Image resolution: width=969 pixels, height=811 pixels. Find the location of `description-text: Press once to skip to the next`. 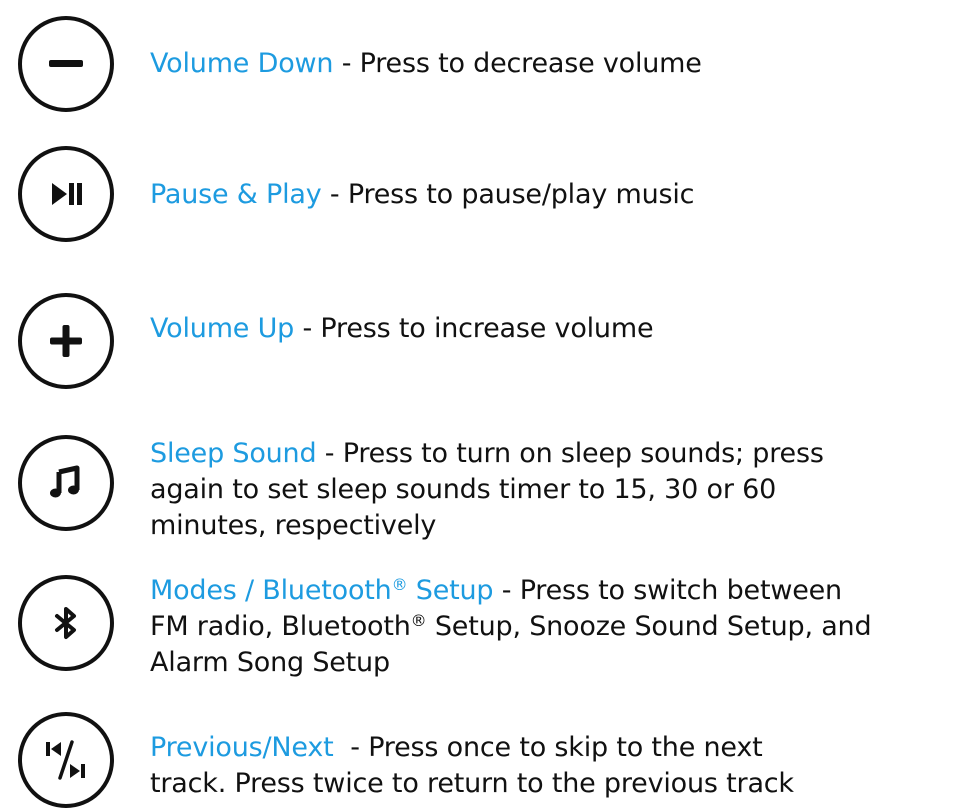

description-text: Press once to skip to the next is located at coordinates (565, 747).